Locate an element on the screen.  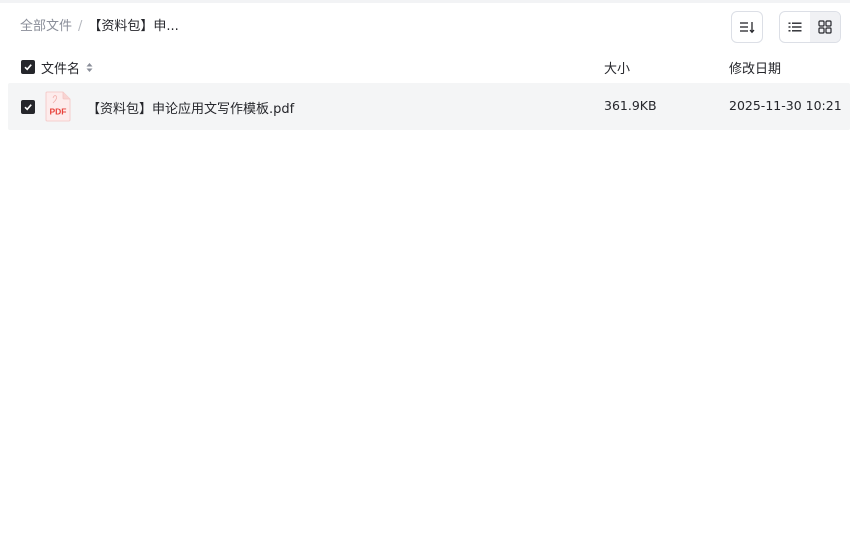
grid-view-icon is located at coordinates (825, 27).